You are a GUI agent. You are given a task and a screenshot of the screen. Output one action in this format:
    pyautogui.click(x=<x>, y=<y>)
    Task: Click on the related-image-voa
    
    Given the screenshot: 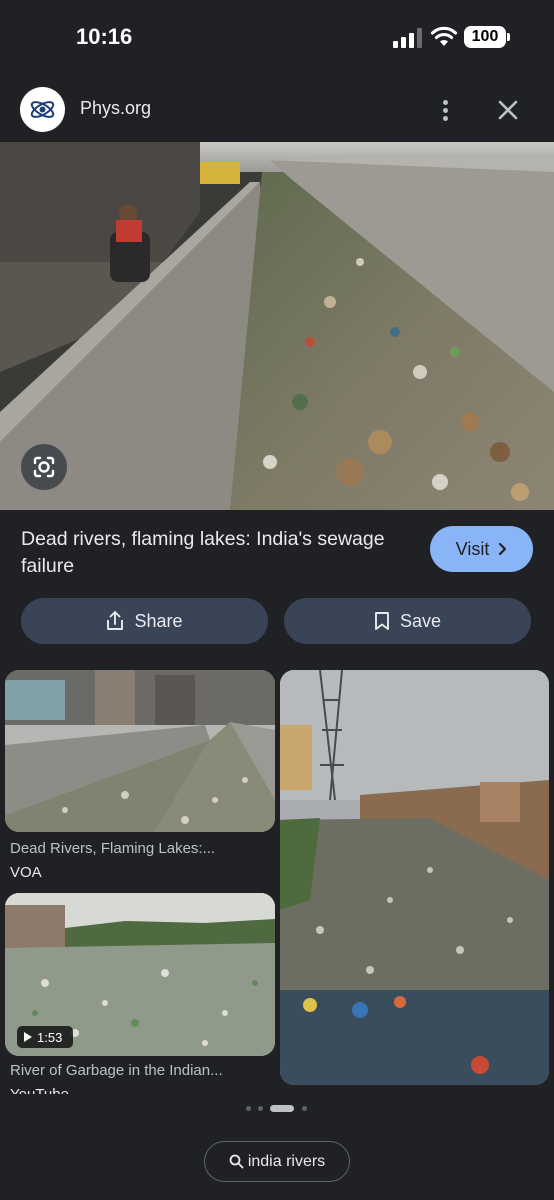 What is the action you would take?
    pyautogui.click(x=140, y=751)
    